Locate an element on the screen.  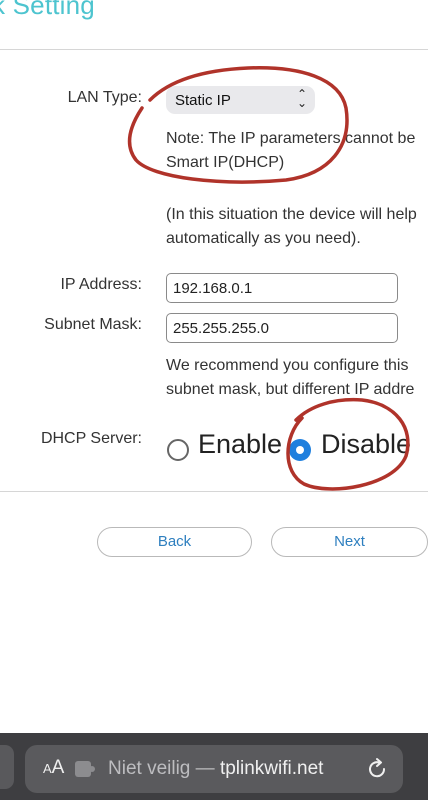
lan-note-line2: Smart IP(DHCP) is located at coordinates (225, 162).